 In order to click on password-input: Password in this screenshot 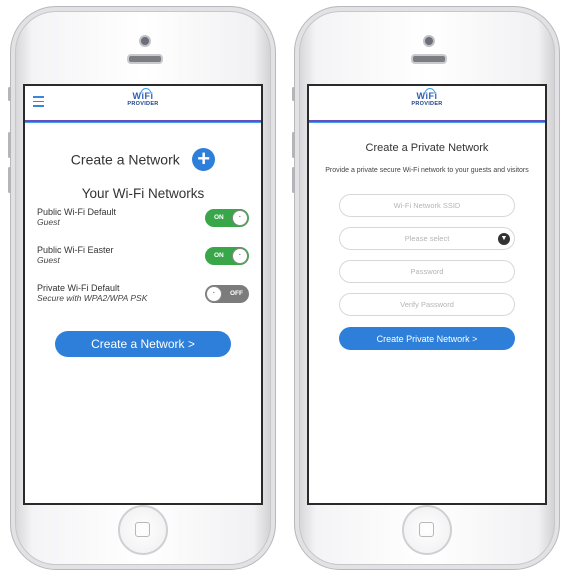, I will do `click(427, 271)`.